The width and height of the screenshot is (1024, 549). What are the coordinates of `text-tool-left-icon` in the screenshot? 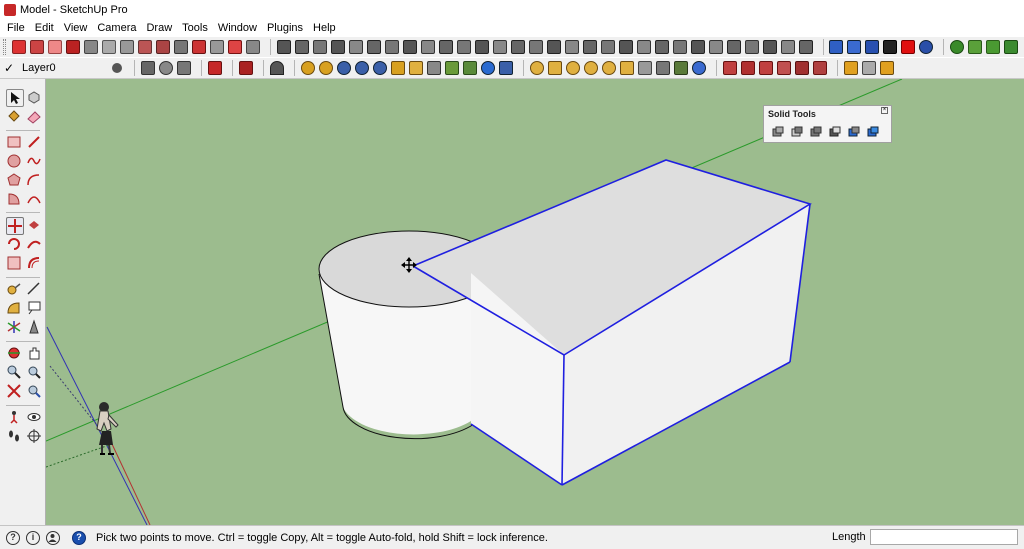 It's located at (34, 308).